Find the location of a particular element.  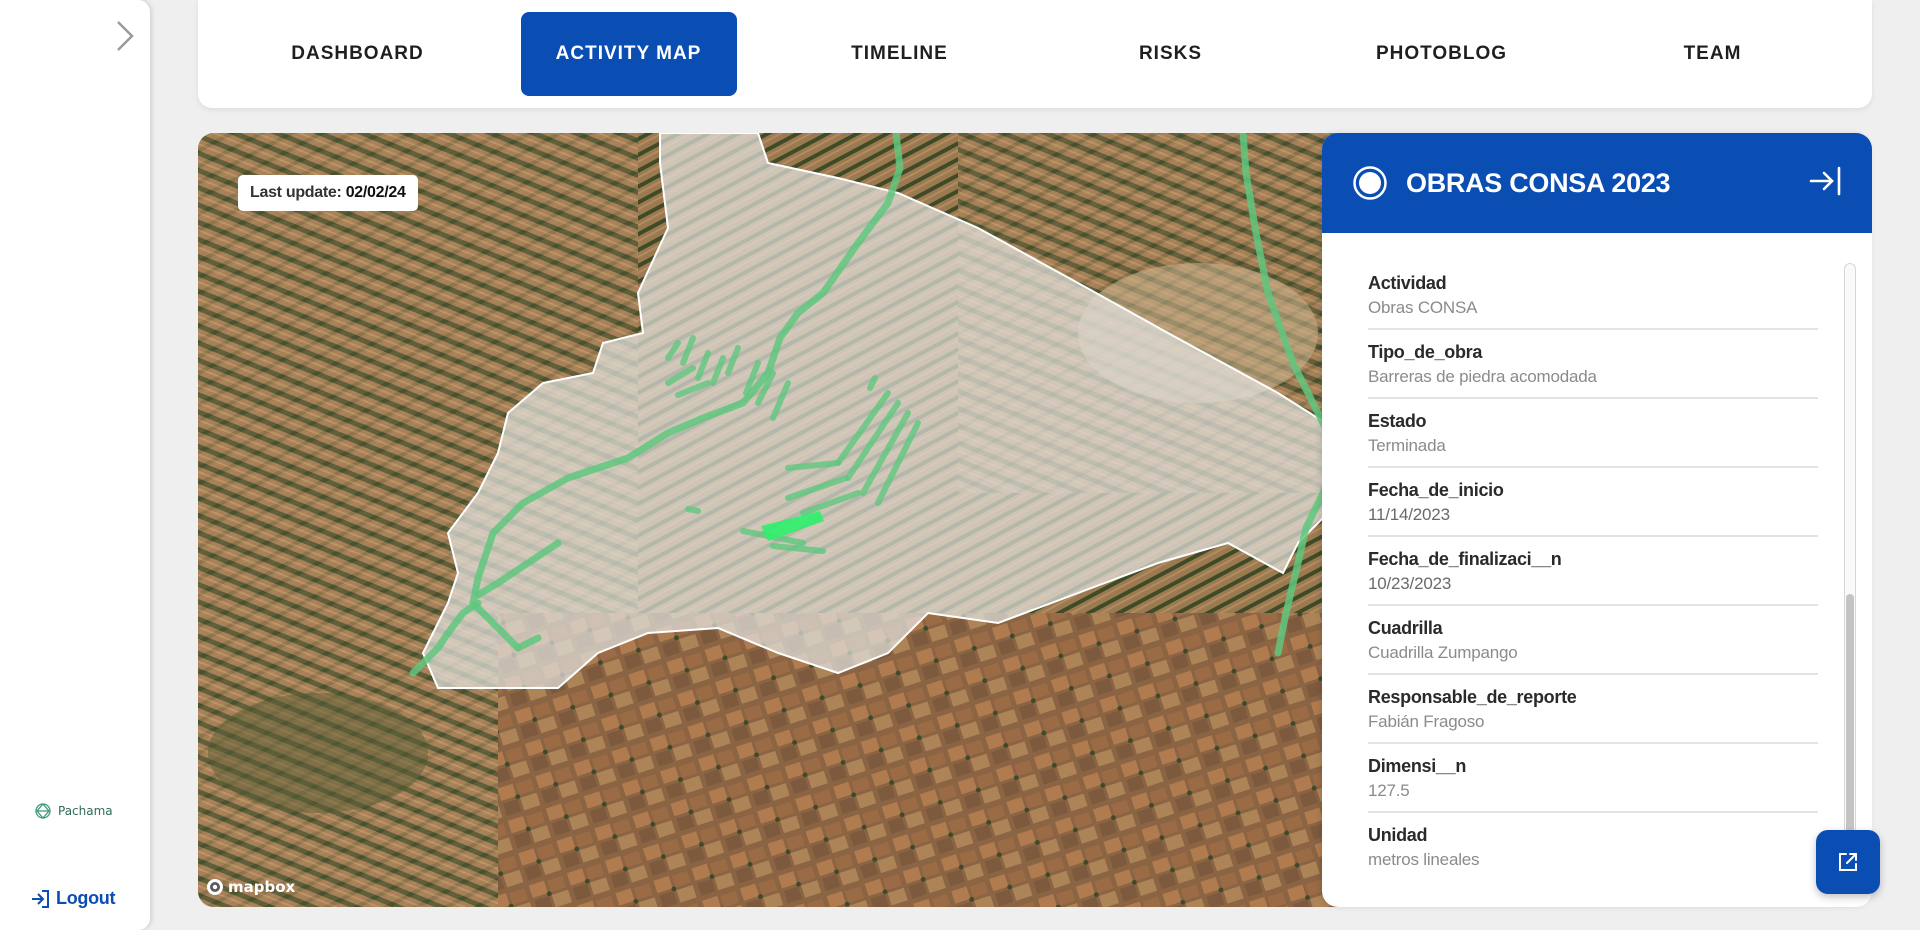

chevron-right-icon is located at coordinates (125, 36).